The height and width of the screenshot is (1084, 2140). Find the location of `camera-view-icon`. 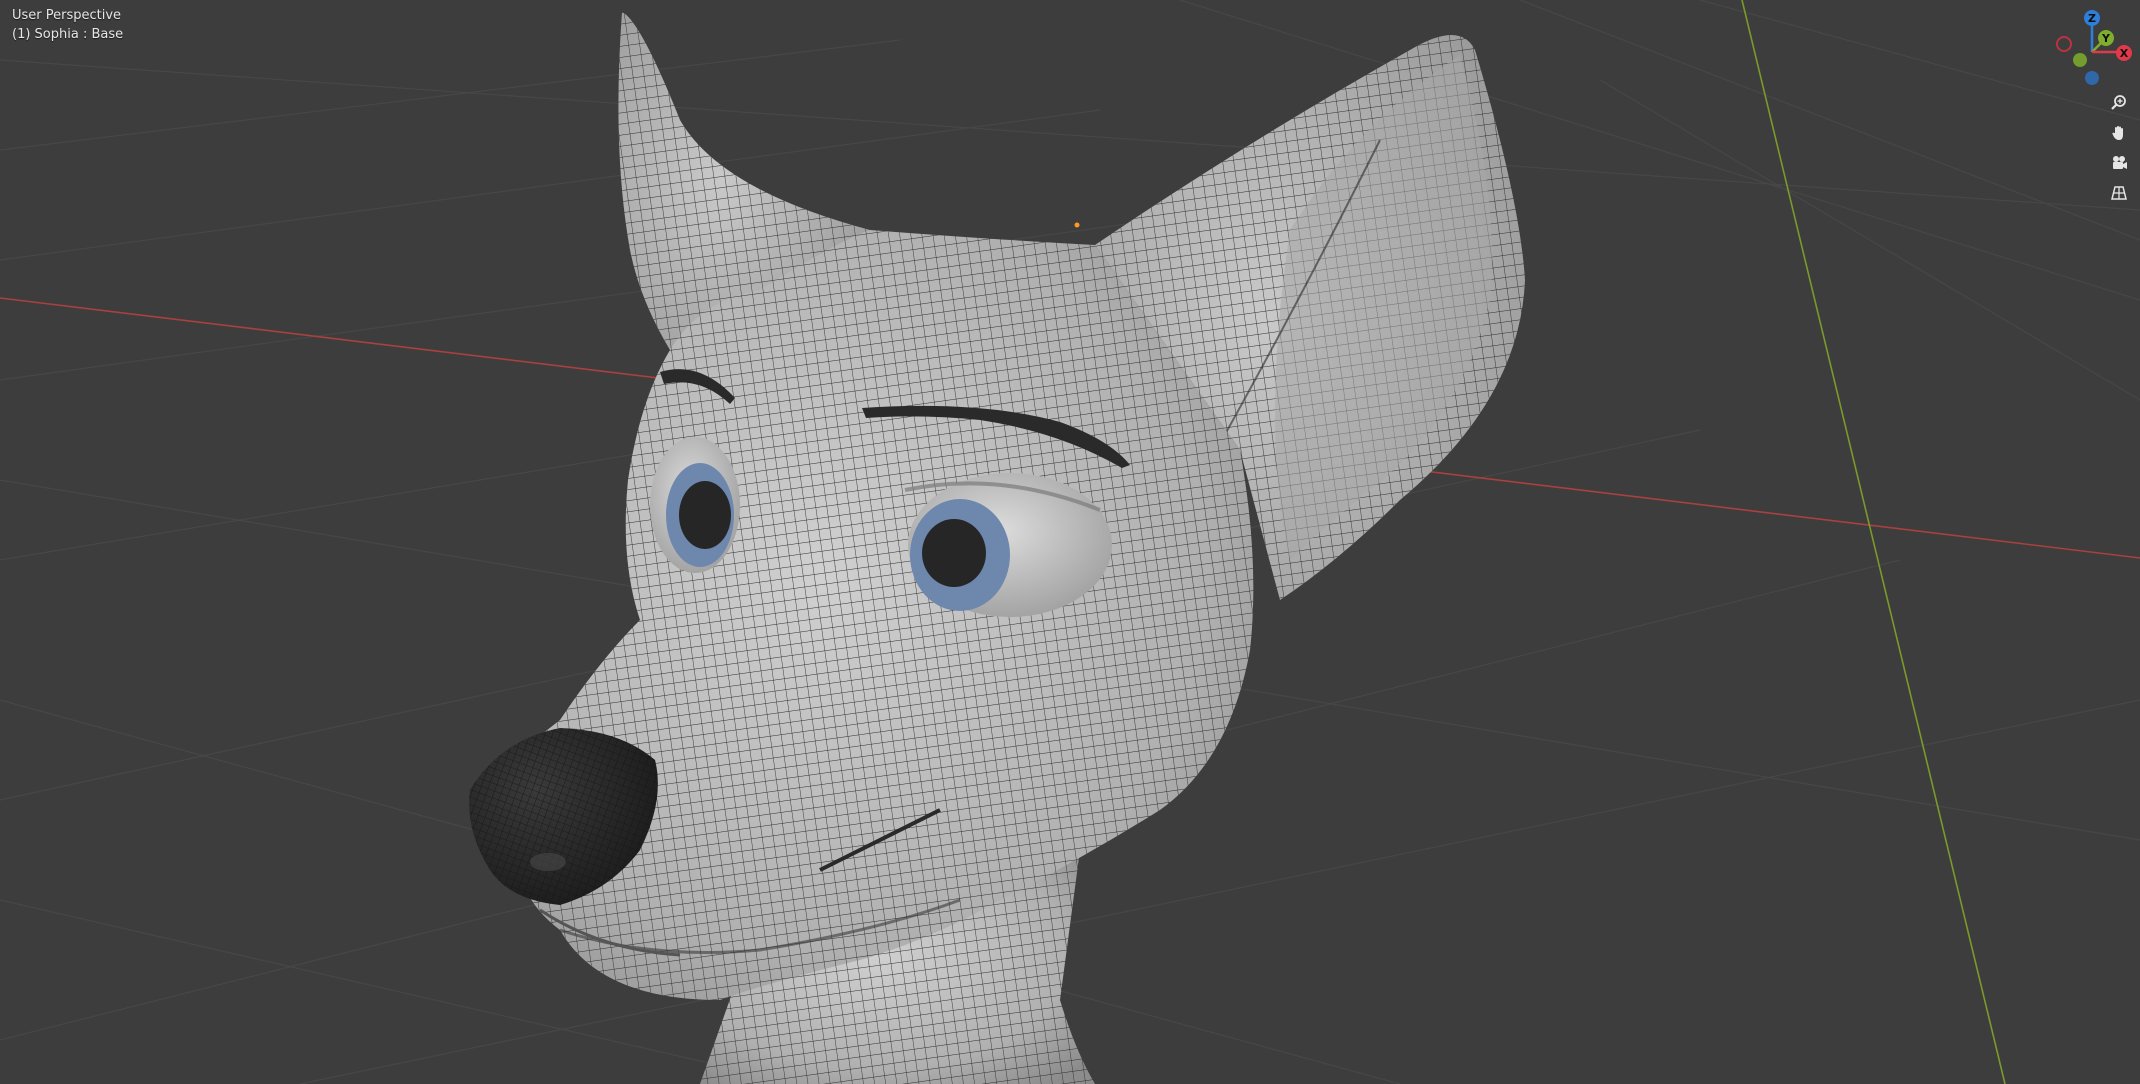

camera-view-icon is located at coordinates (2120, 162).